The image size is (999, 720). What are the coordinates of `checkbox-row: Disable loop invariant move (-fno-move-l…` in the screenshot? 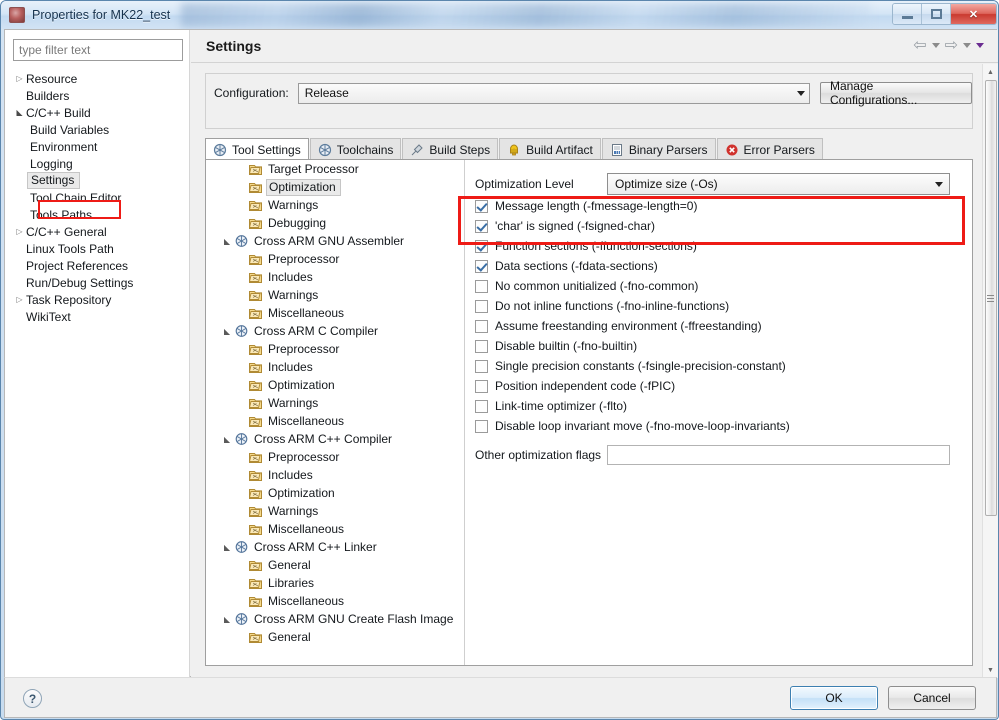 It's located at (711, 426).